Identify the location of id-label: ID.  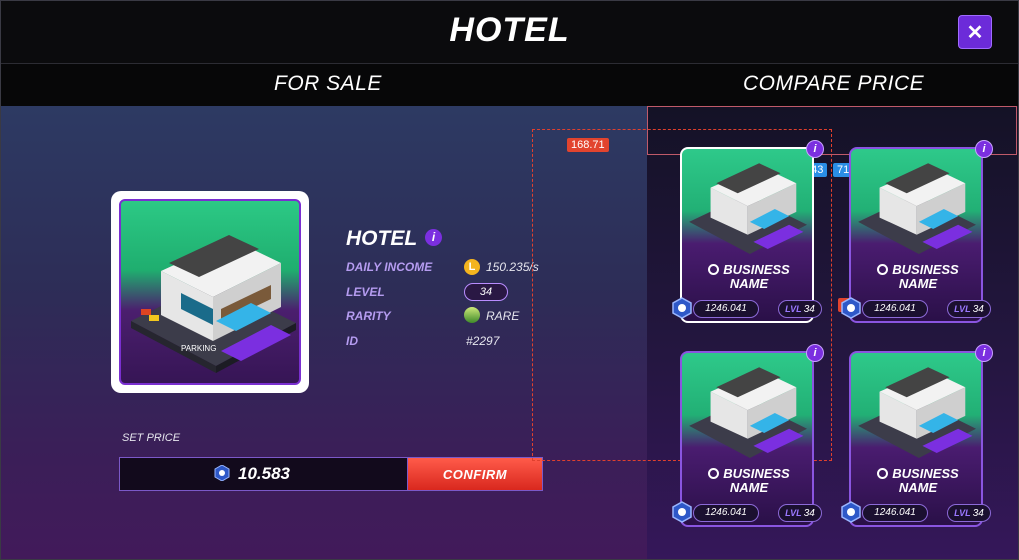
(352, 341).